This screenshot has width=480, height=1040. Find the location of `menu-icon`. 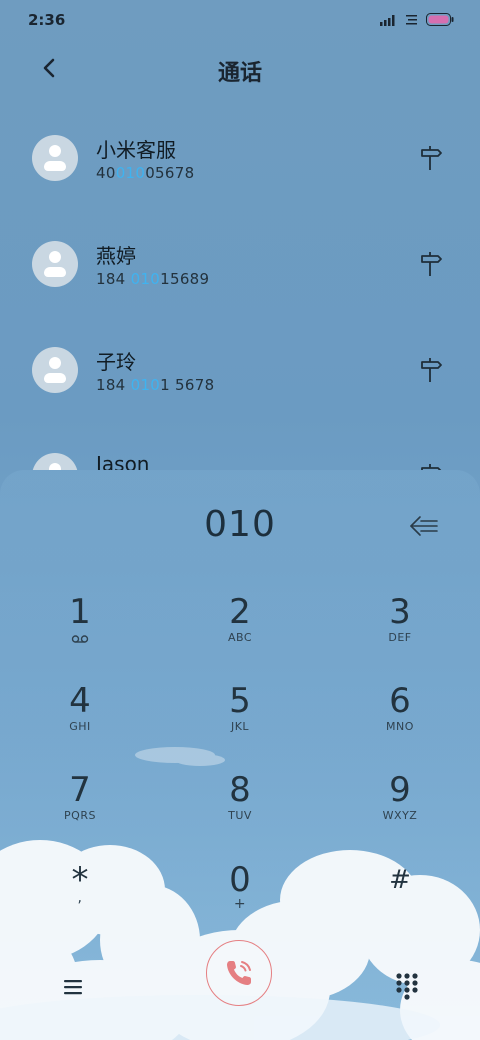

menu-icon is located at coordinates (73, 987).